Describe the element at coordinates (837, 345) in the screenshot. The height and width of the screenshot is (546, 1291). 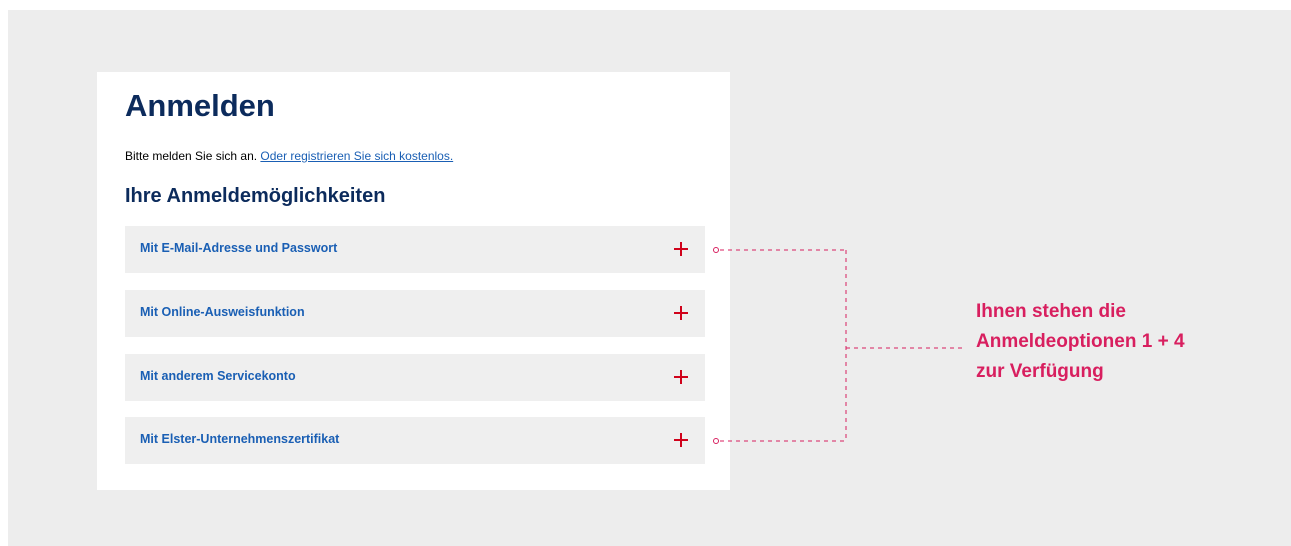
I see `annotation-connector` at that location.